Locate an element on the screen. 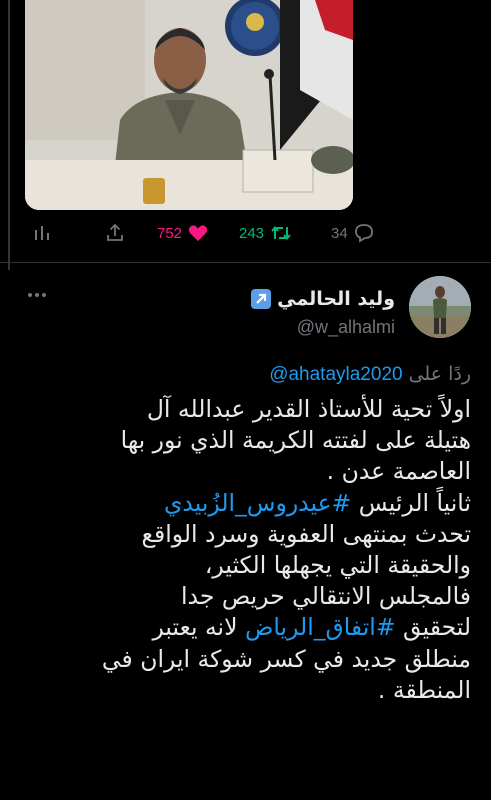  tweet-text-line: هتيلة على لفتته الكريمة الذي نور بها is located at coordinates (295, 440).